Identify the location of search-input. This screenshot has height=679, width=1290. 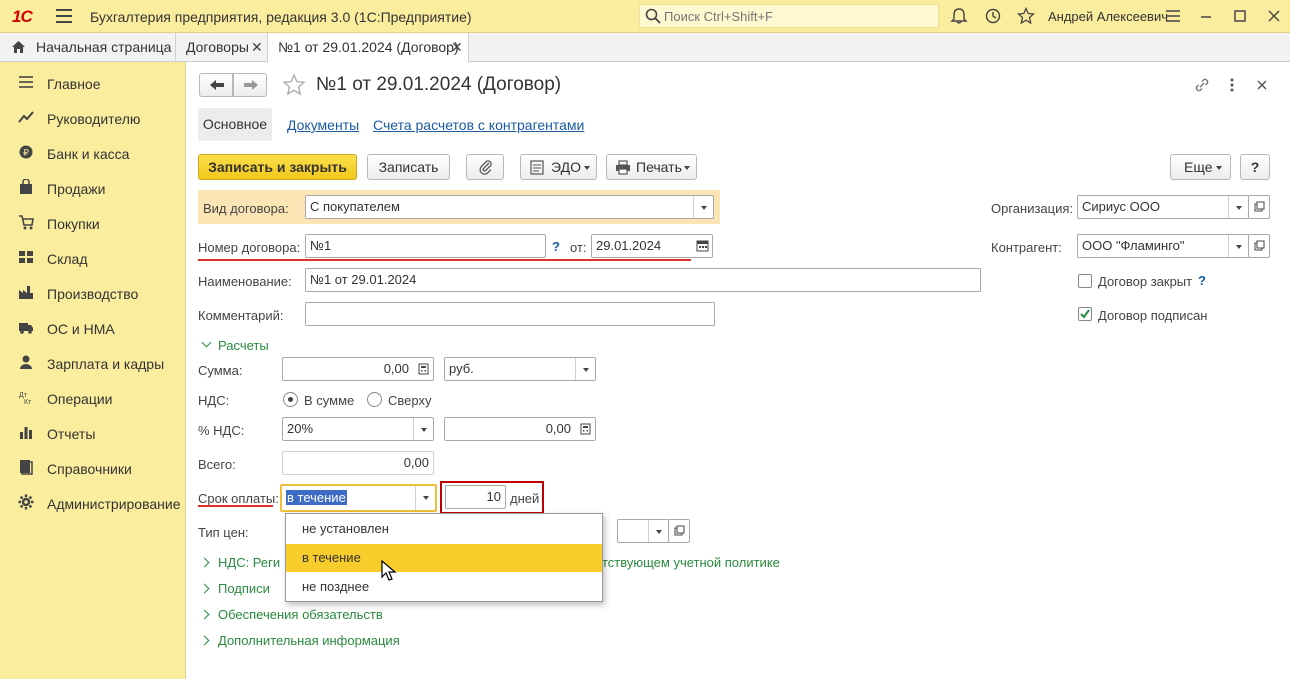
(797, 16).